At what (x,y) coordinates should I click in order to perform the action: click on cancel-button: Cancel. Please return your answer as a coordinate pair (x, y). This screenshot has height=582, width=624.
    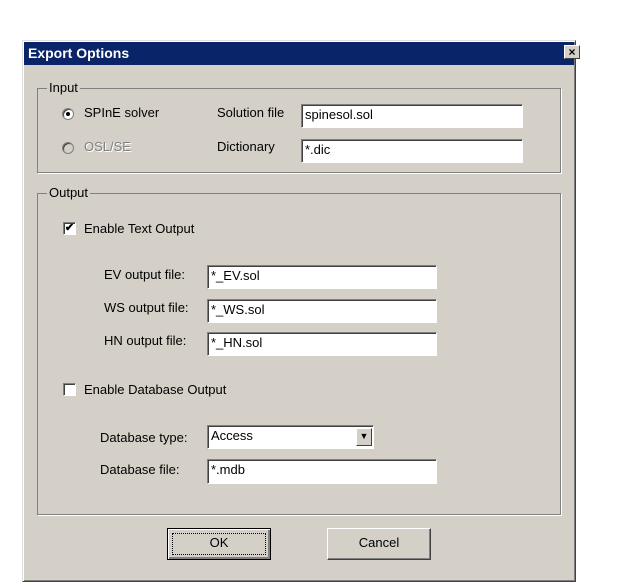
    Looking at the image, I should click on (379, 544).